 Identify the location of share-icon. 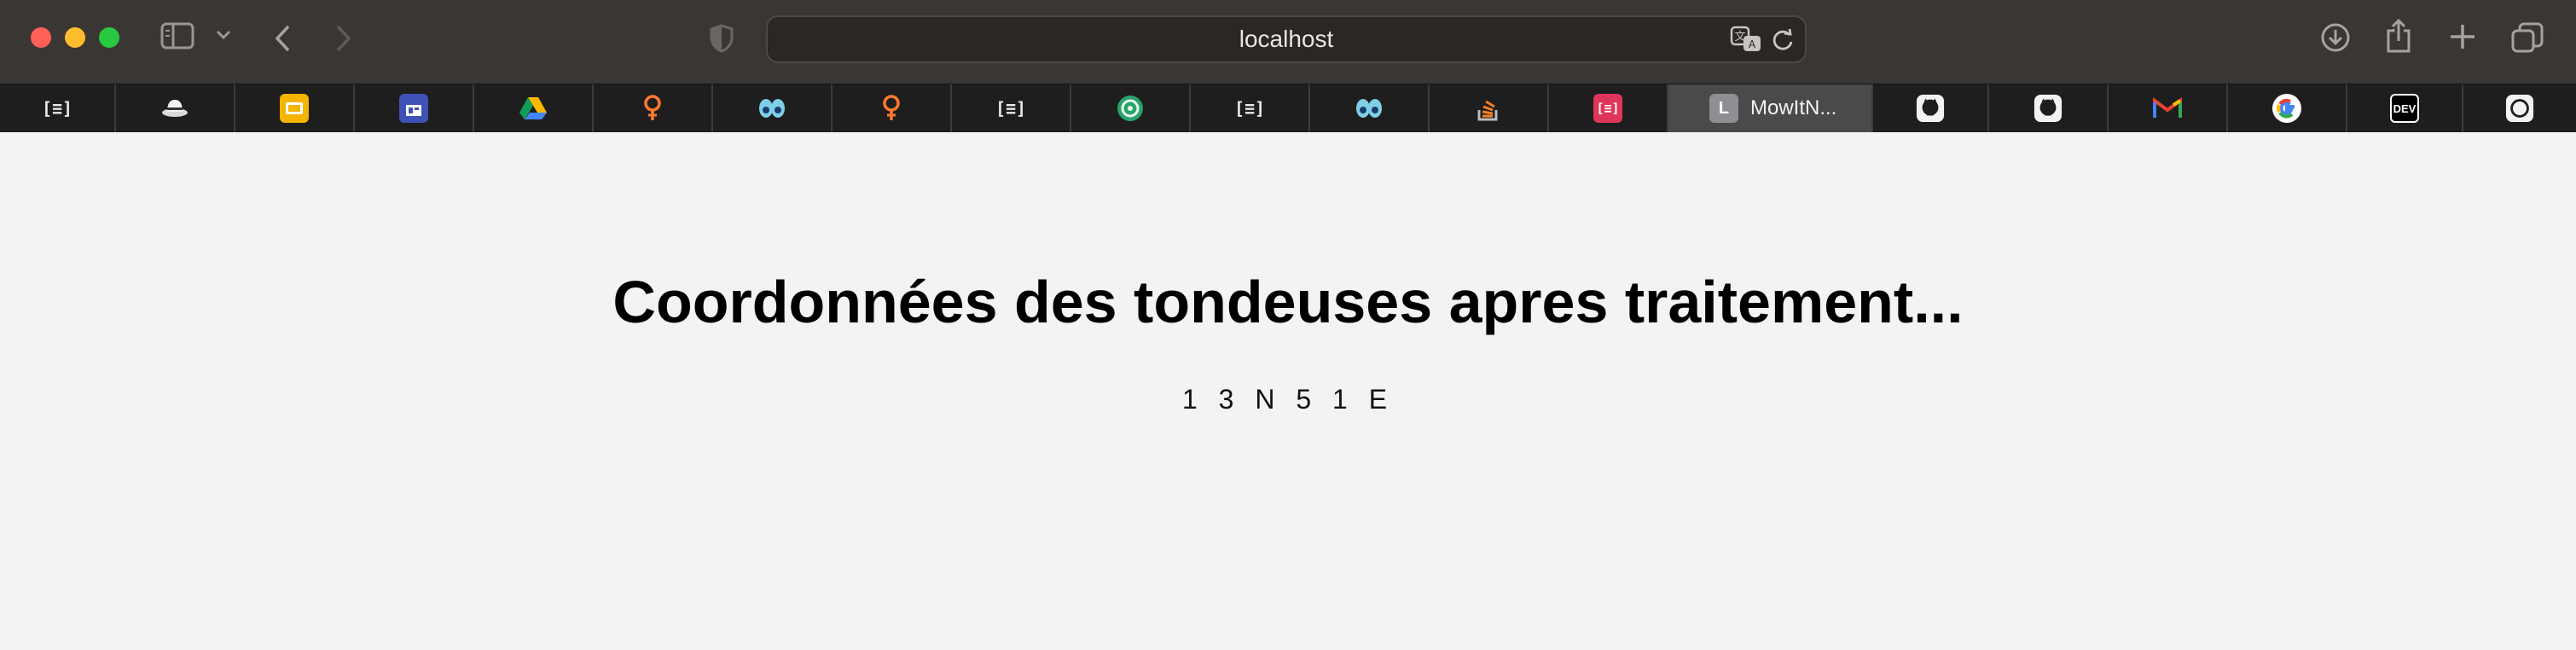
(2398, 36).